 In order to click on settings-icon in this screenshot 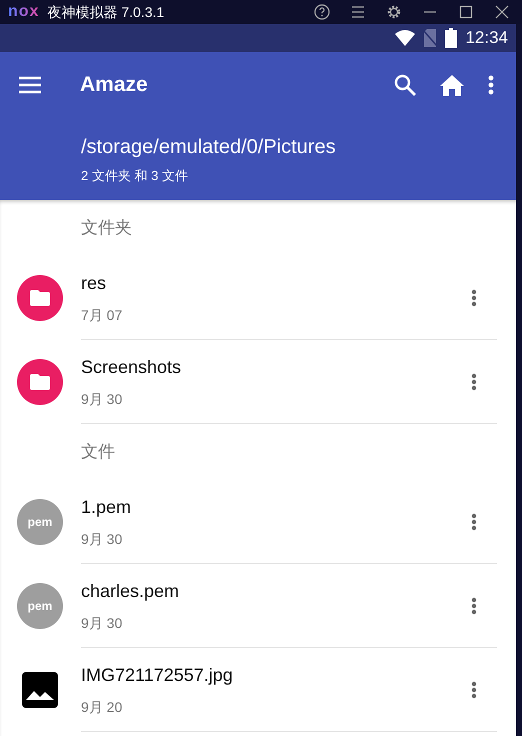, I will do `click(394, 12)`.